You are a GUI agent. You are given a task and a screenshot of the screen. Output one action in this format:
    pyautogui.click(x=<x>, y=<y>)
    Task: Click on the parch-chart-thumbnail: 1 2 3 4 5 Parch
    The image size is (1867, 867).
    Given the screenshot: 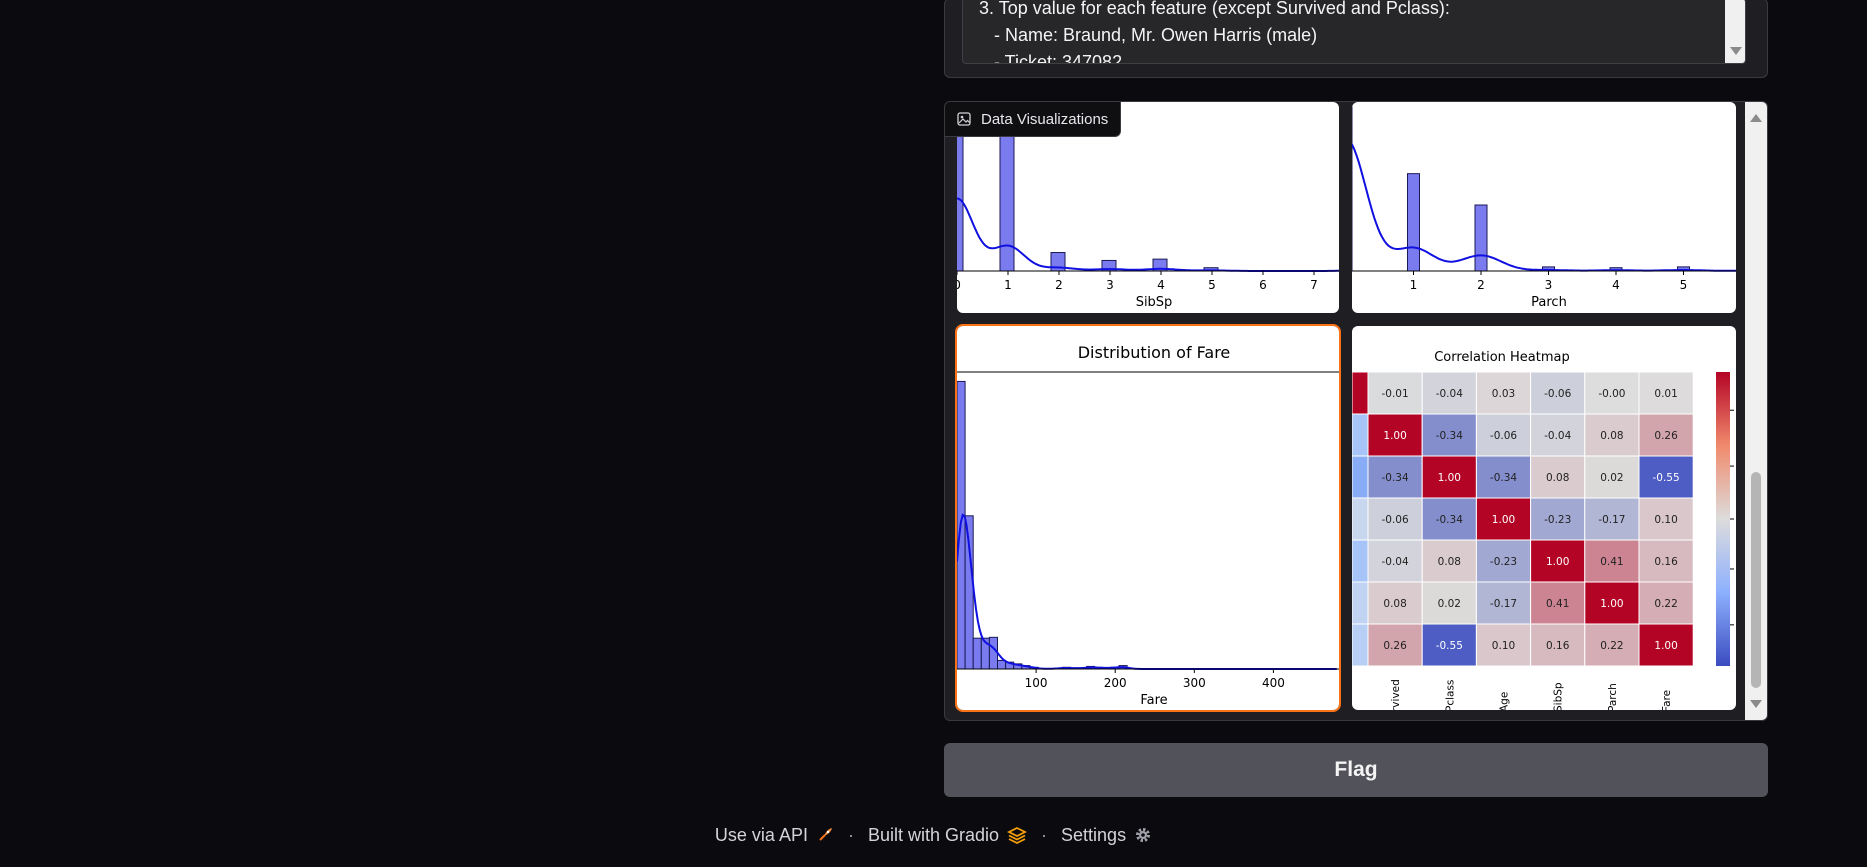 What is the action you would take?
    pyautogui.click(x=1544, y=207)
    